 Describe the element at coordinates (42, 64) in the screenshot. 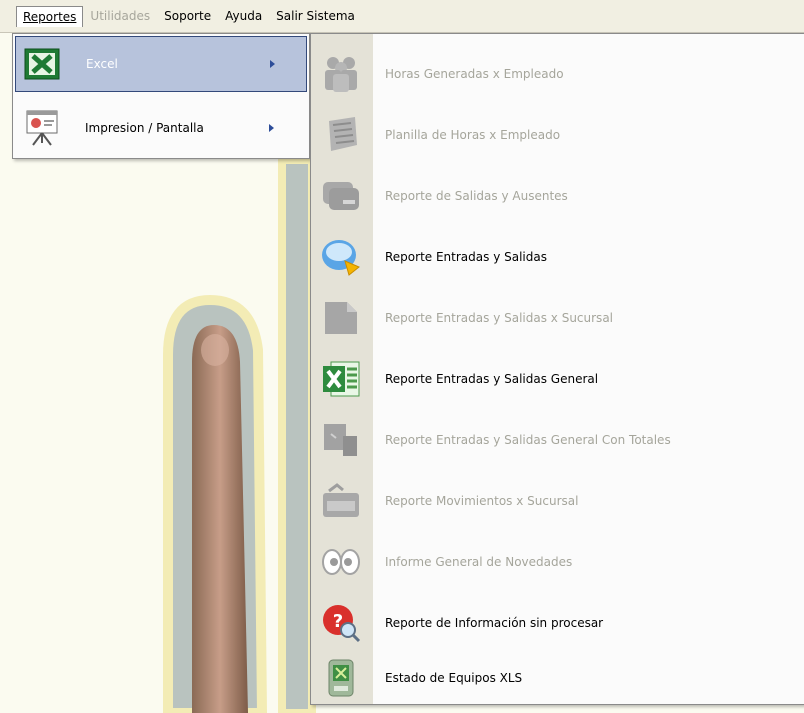

I see `excel-icon` at that location.